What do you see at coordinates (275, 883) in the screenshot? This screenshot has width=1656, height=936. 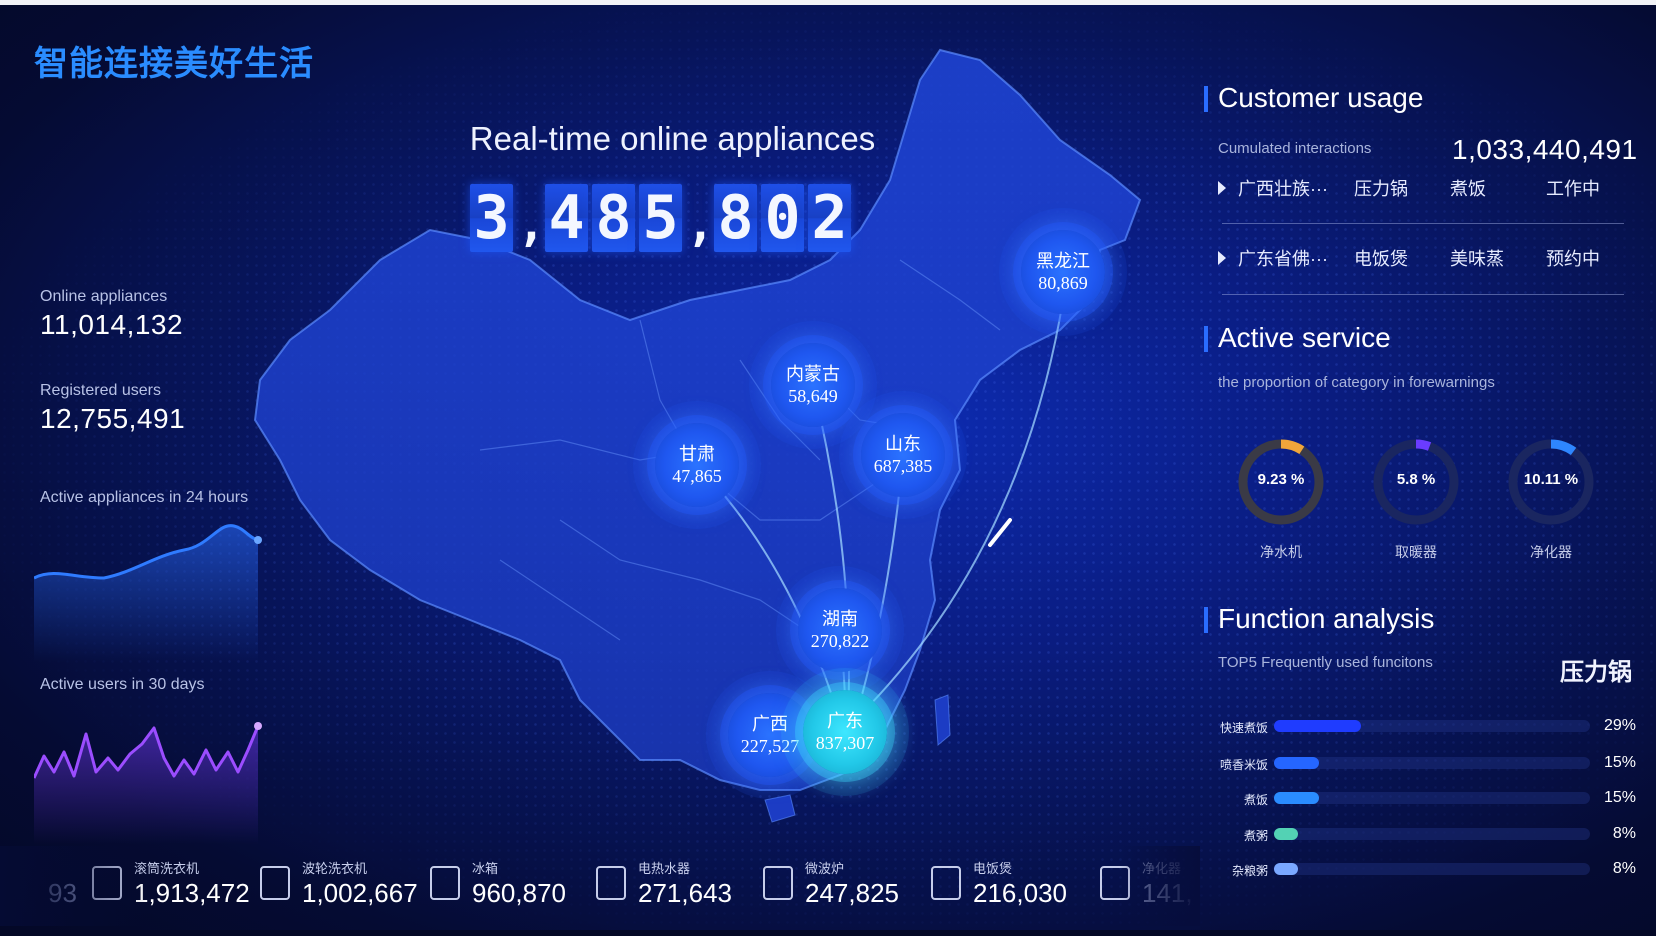 I see `top-loader-icon` at bounding box center [275, 883].